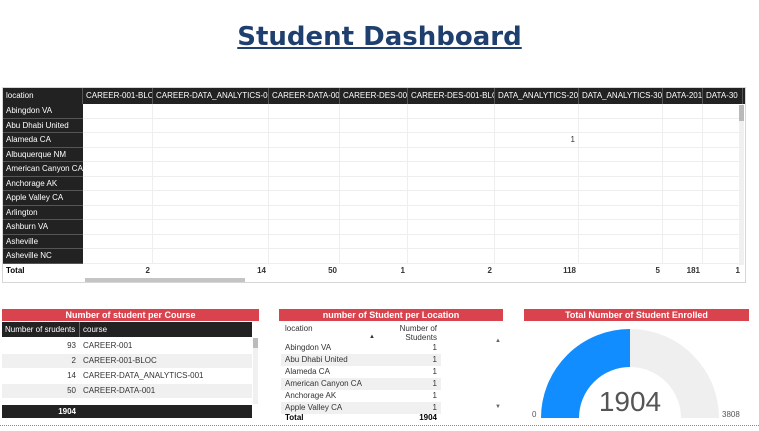  Describe the element at coordinates (166, 329) in the screenshot. I see `col-header-course: course` at that location.